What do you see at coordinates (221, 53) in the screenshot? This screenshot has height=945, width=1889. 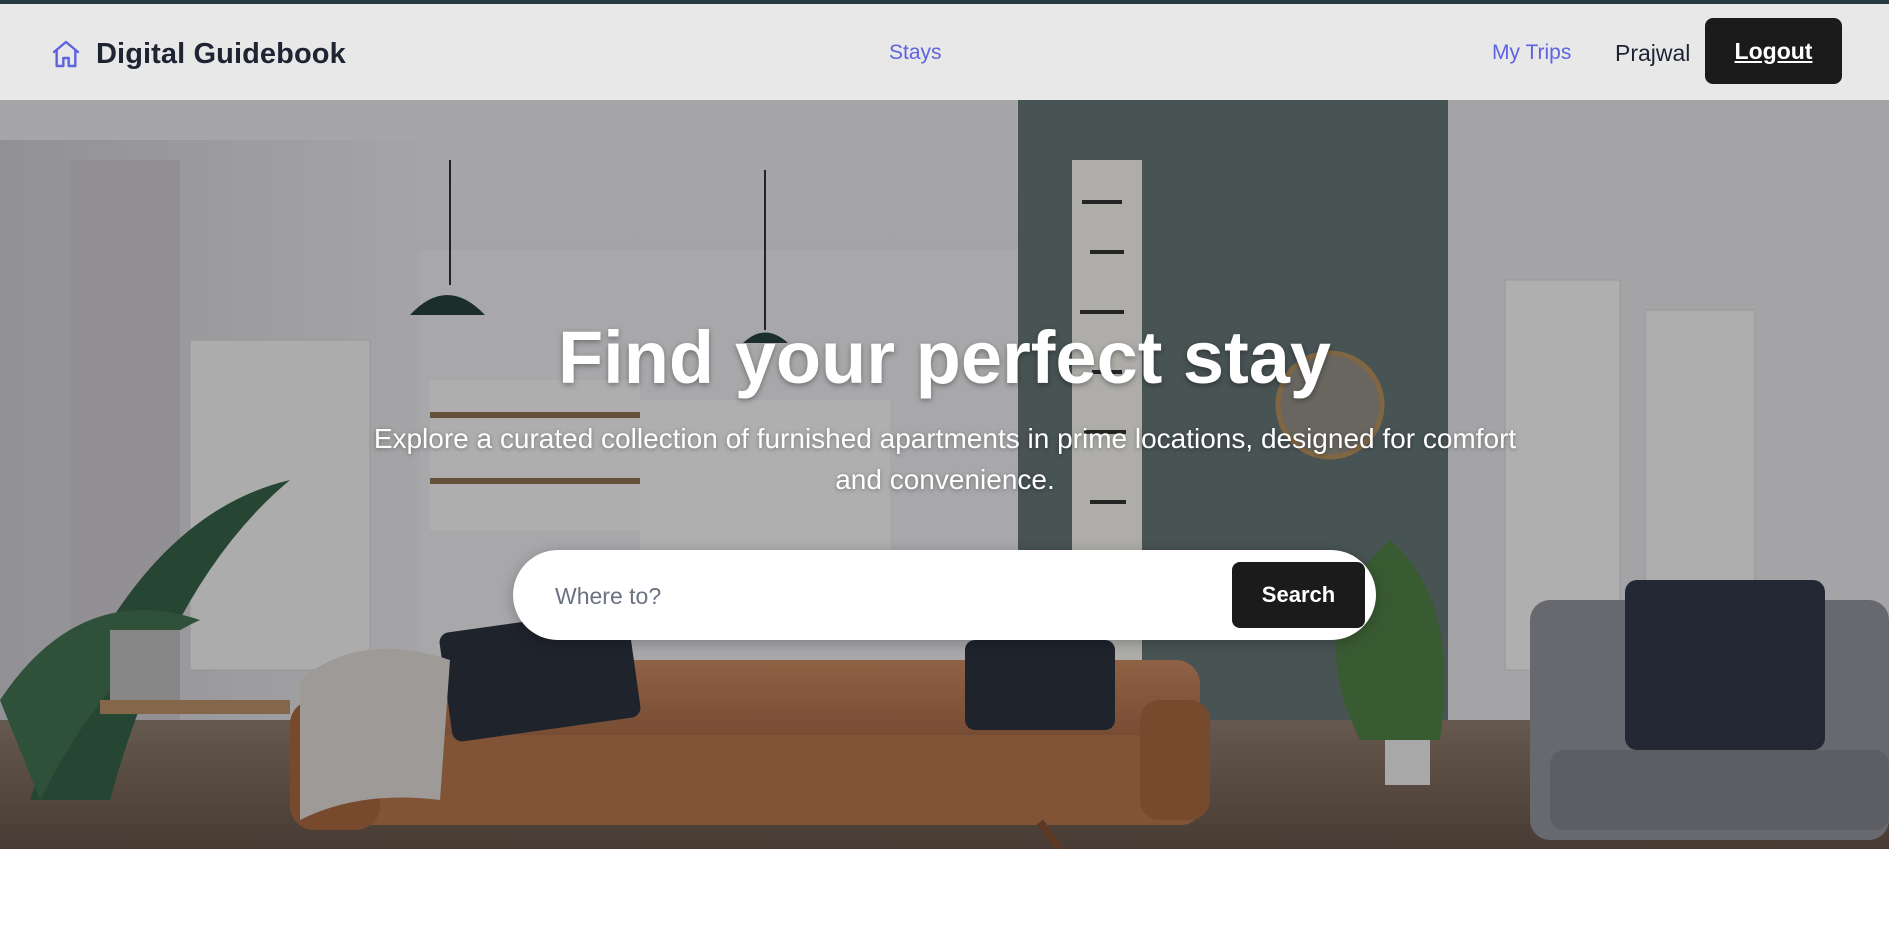 I see `brand-name: Digital Guidebook` at bounding box center [221, 53].